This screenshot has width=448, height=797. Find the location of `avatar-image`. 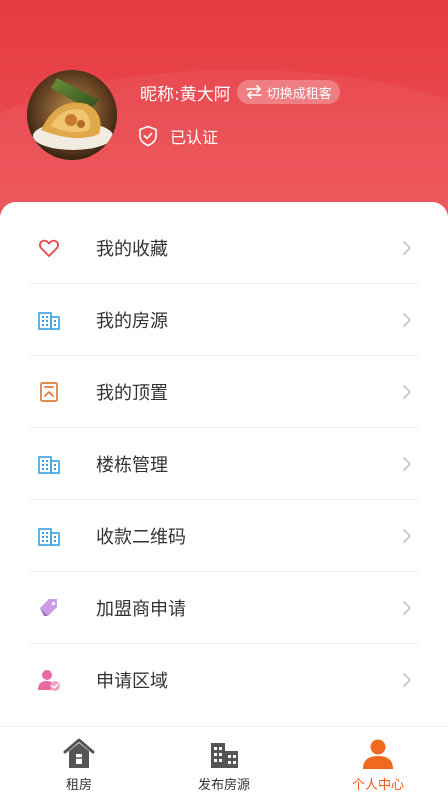

avatar-image is located at coordinates (72, 115).